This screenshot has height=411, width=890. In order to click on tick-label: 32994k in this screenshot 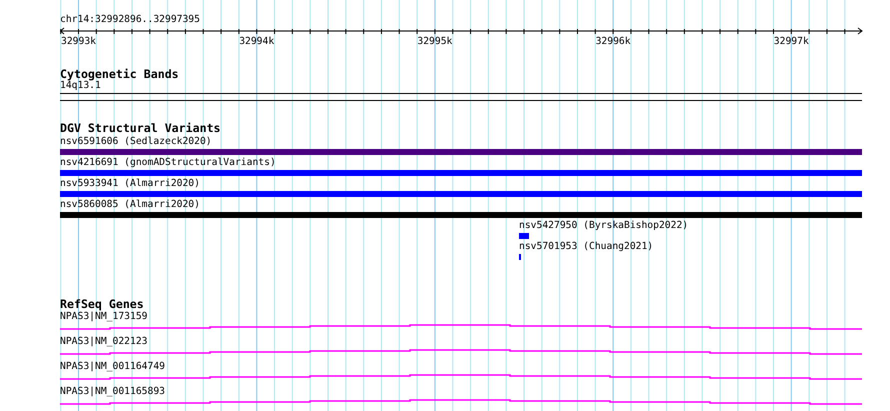, I will do `click(256, 42)`.